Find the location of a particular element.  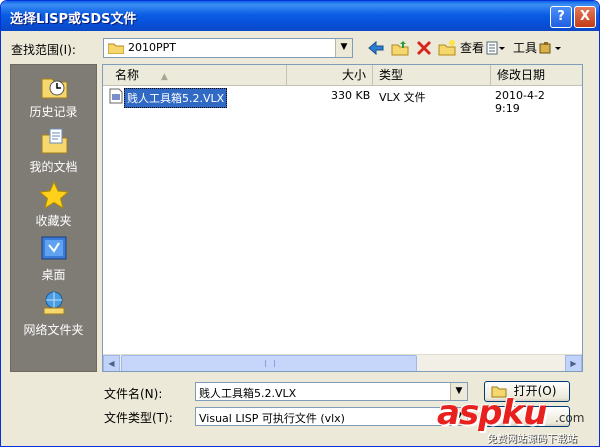

sort-ascending-icon: ▲ is located at coordinates (164, 77).